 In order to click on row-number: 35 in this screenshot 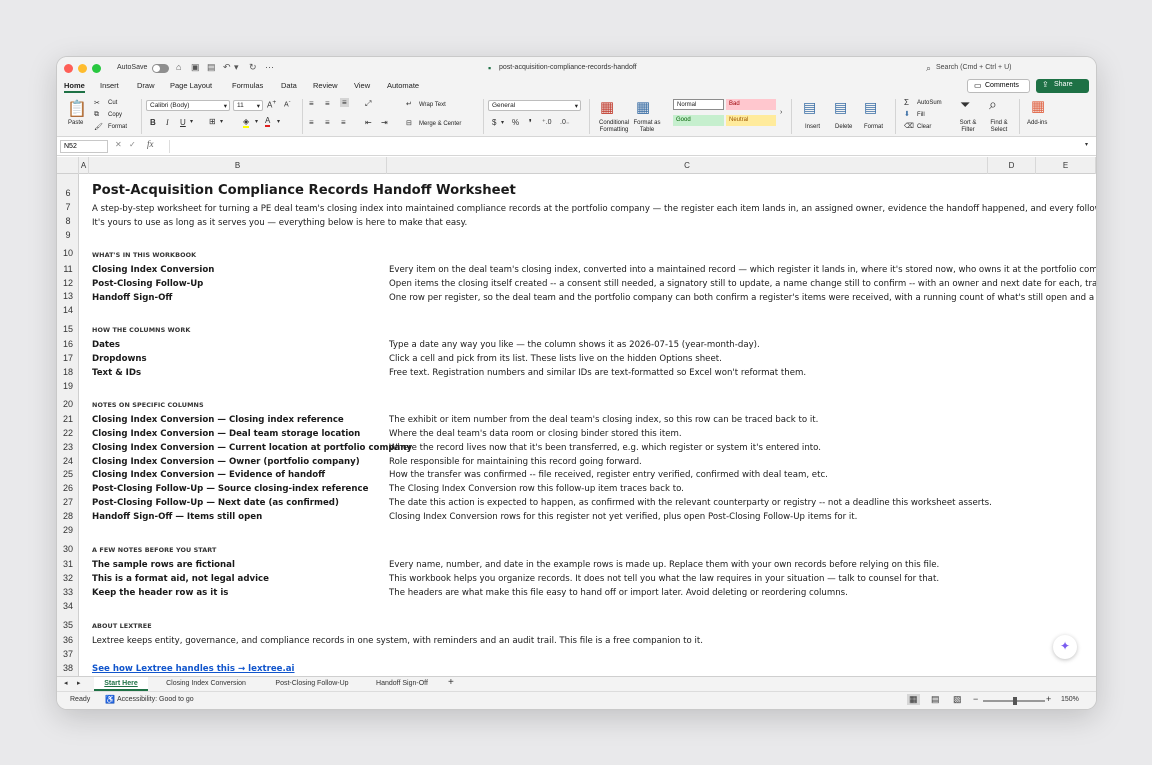, I will do `click(68, 625)`.